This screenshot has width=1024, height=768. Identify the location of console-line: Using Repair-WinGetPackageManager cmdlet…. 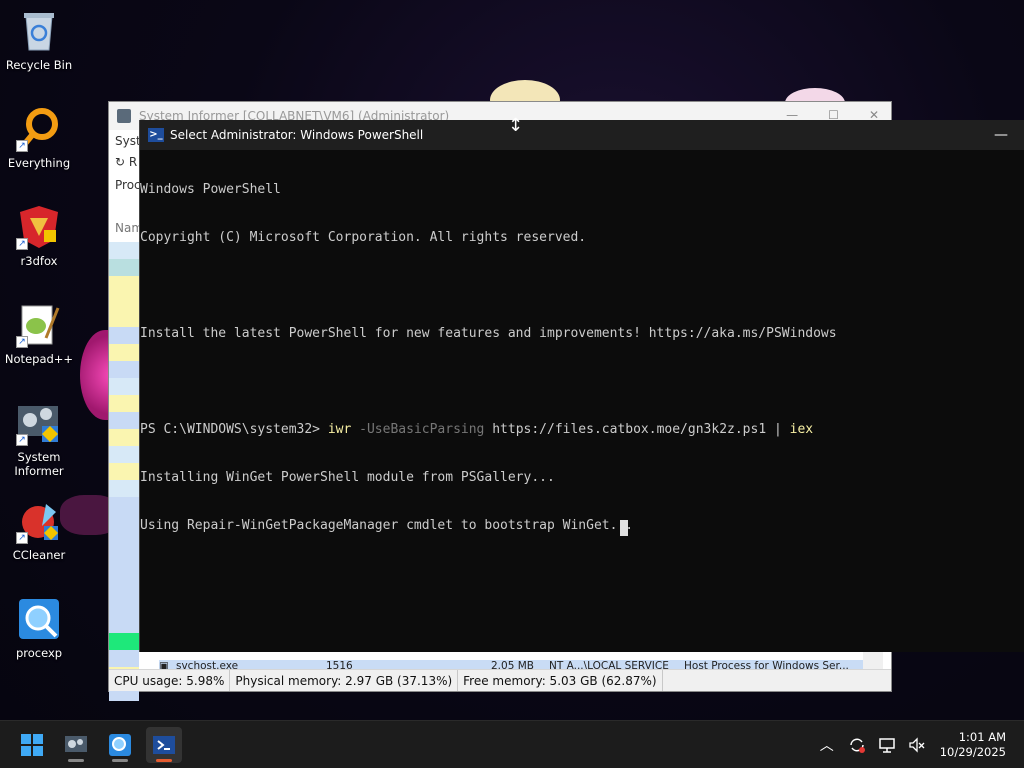
(387, 525).